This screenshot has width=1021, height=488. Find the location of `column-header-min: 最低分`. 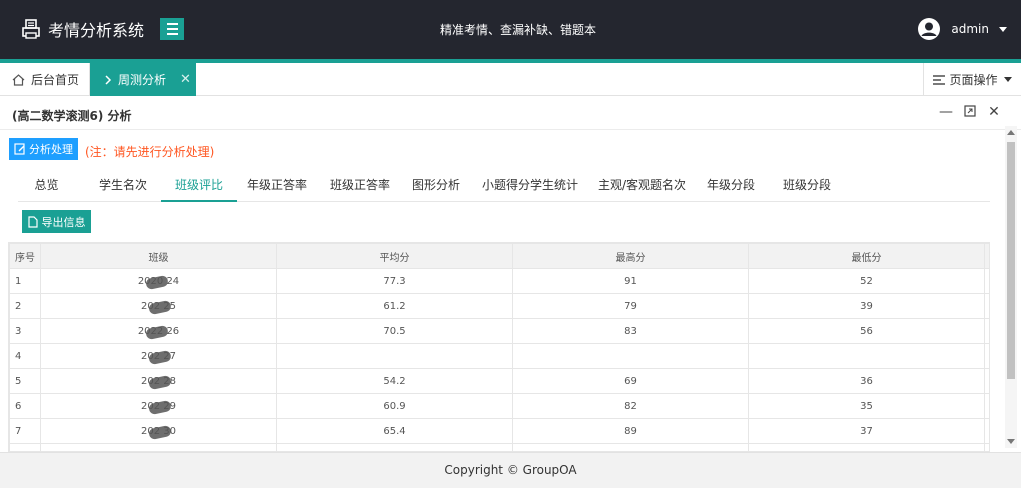

column-header-min: 最低分 is located at coordinates (866, 256).